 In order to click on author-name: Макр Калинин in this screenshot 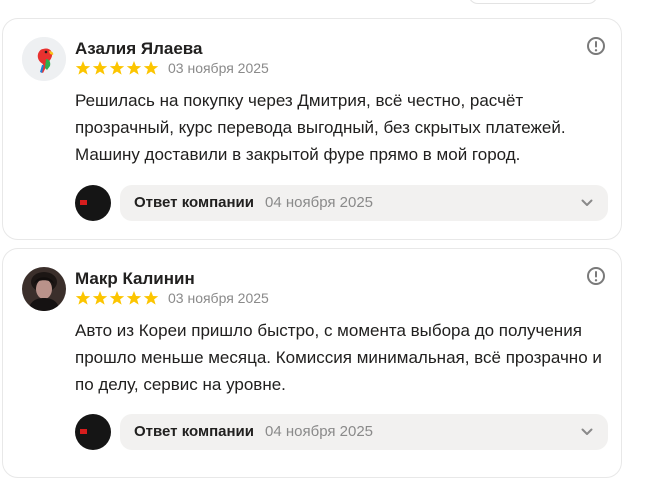, I will do `click(135, 279)`.